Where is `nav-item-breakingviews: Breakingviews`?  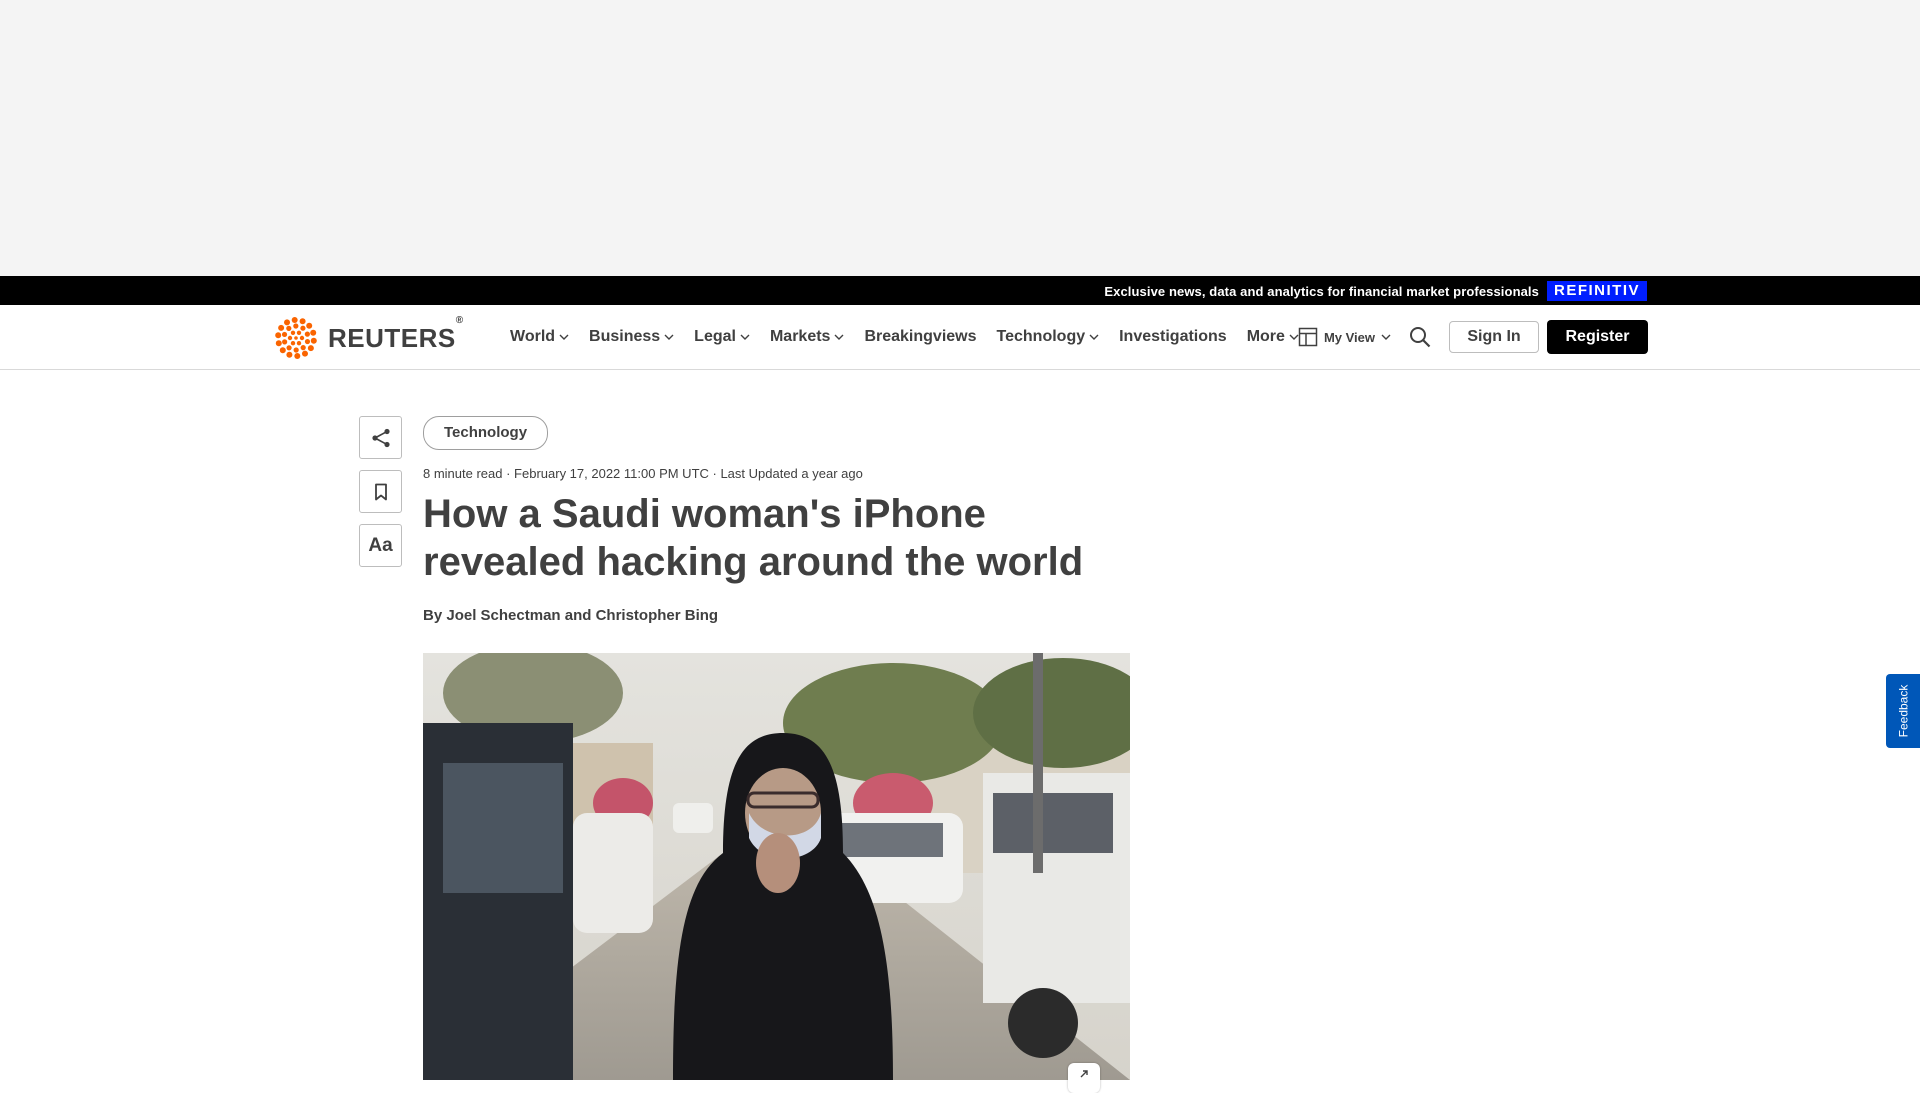 nav-item-breakingviews: Breakingviews is located at coordinates (920, 337).